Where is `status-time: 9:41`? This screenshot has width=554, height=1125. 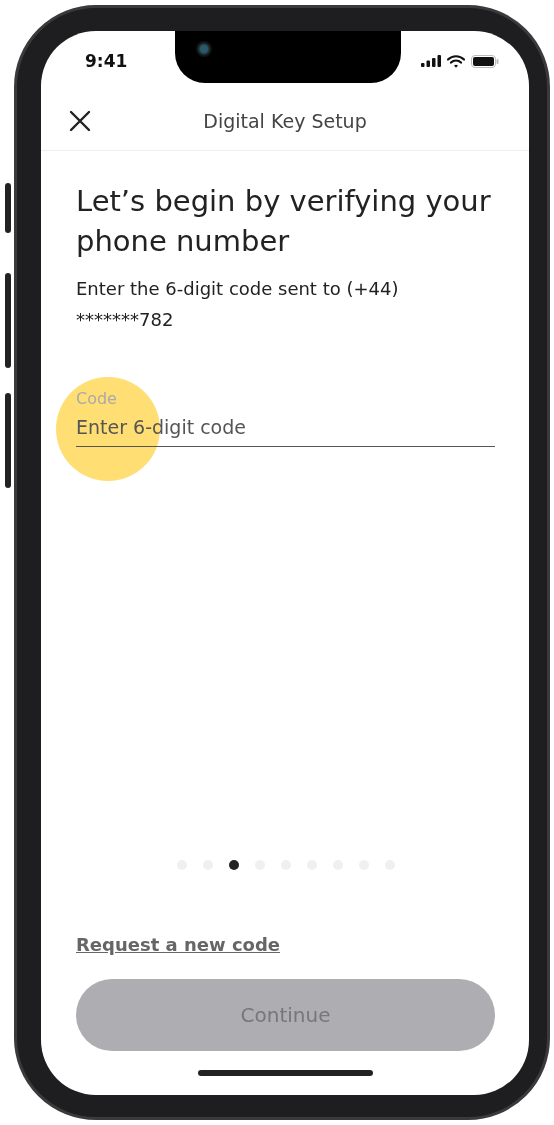 status-time: 9:41 is located at coordinates (106, 61).